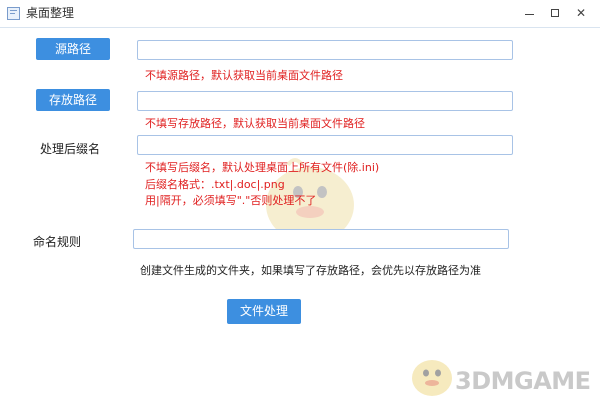  Describe the element at coordinates (310, 270) in the screenshot. I see `naming-rule-note: 创建文件生成的文件夹，如果填写了存放路径，会优先以存放路径为准` at that location.